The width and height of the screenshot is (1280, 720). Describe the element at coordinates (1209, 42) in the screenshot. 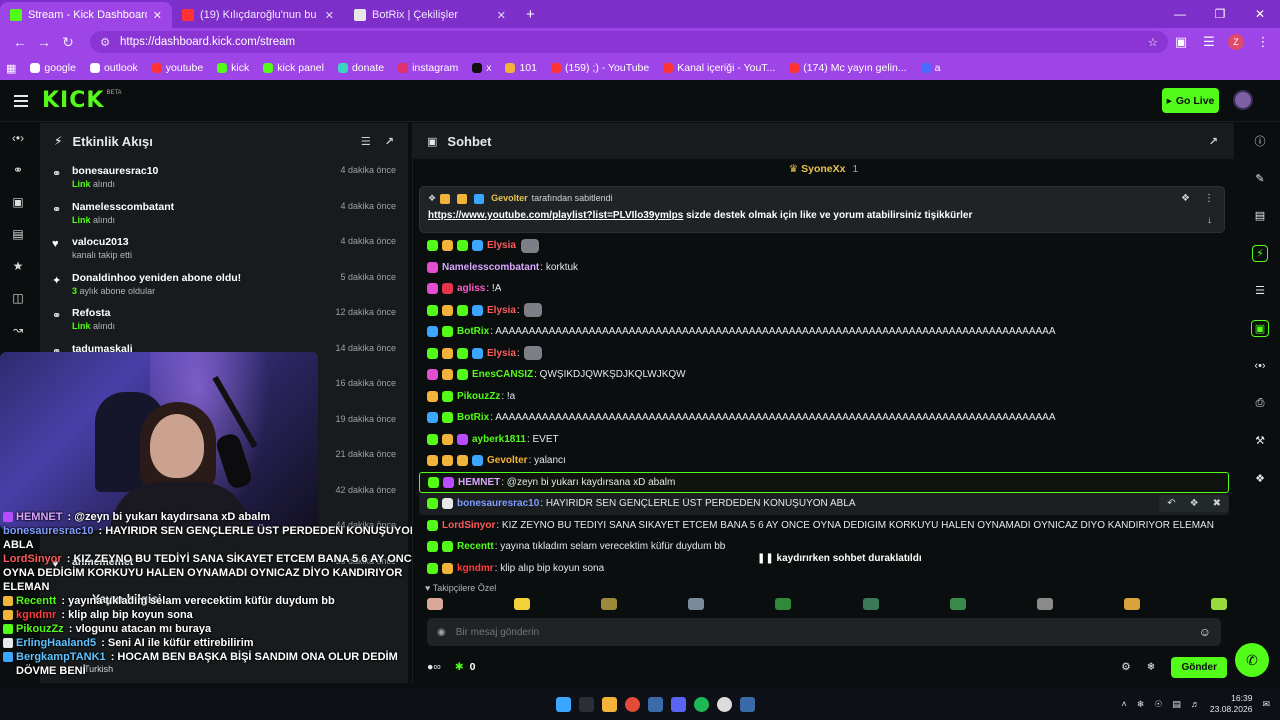

I see `media-icon: ☰` at that location.